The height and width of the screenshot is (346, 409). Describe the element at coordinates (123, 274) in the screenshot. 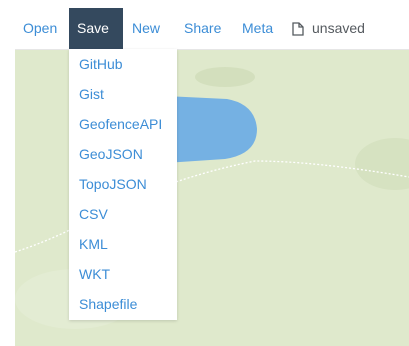

I see `save-option-wkt: WKT` at that location.